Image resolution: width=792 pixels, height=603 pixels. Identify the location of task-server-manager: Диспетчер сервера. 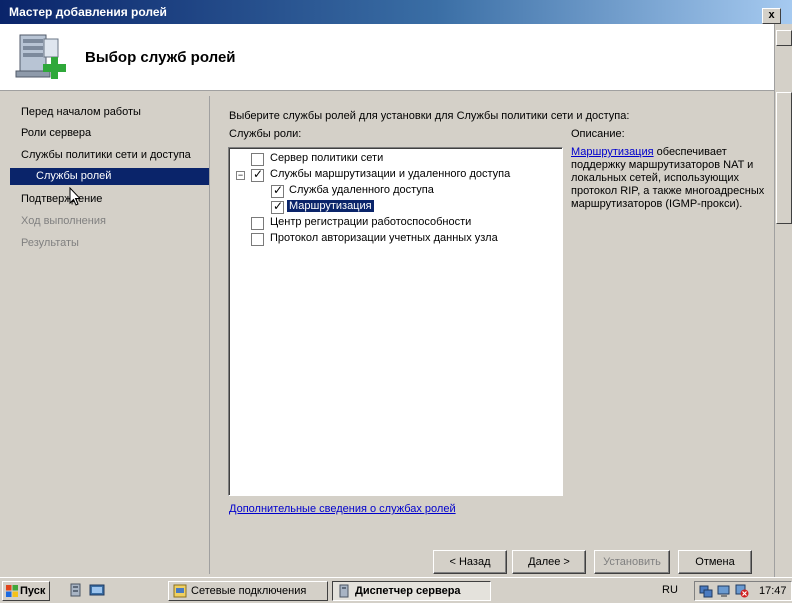
(411, 591).